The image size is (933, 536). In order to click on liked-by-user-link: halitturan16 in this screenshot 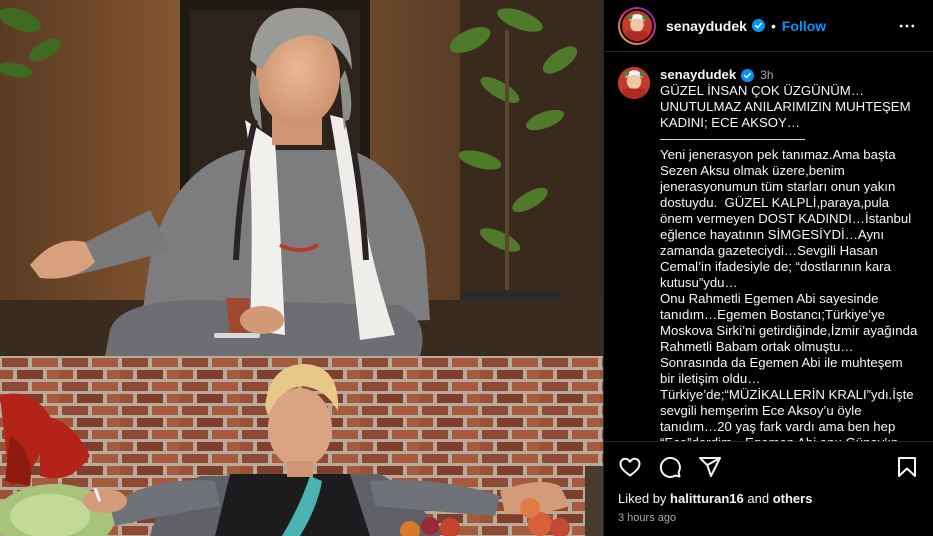, I will do `click(707, 498)`.